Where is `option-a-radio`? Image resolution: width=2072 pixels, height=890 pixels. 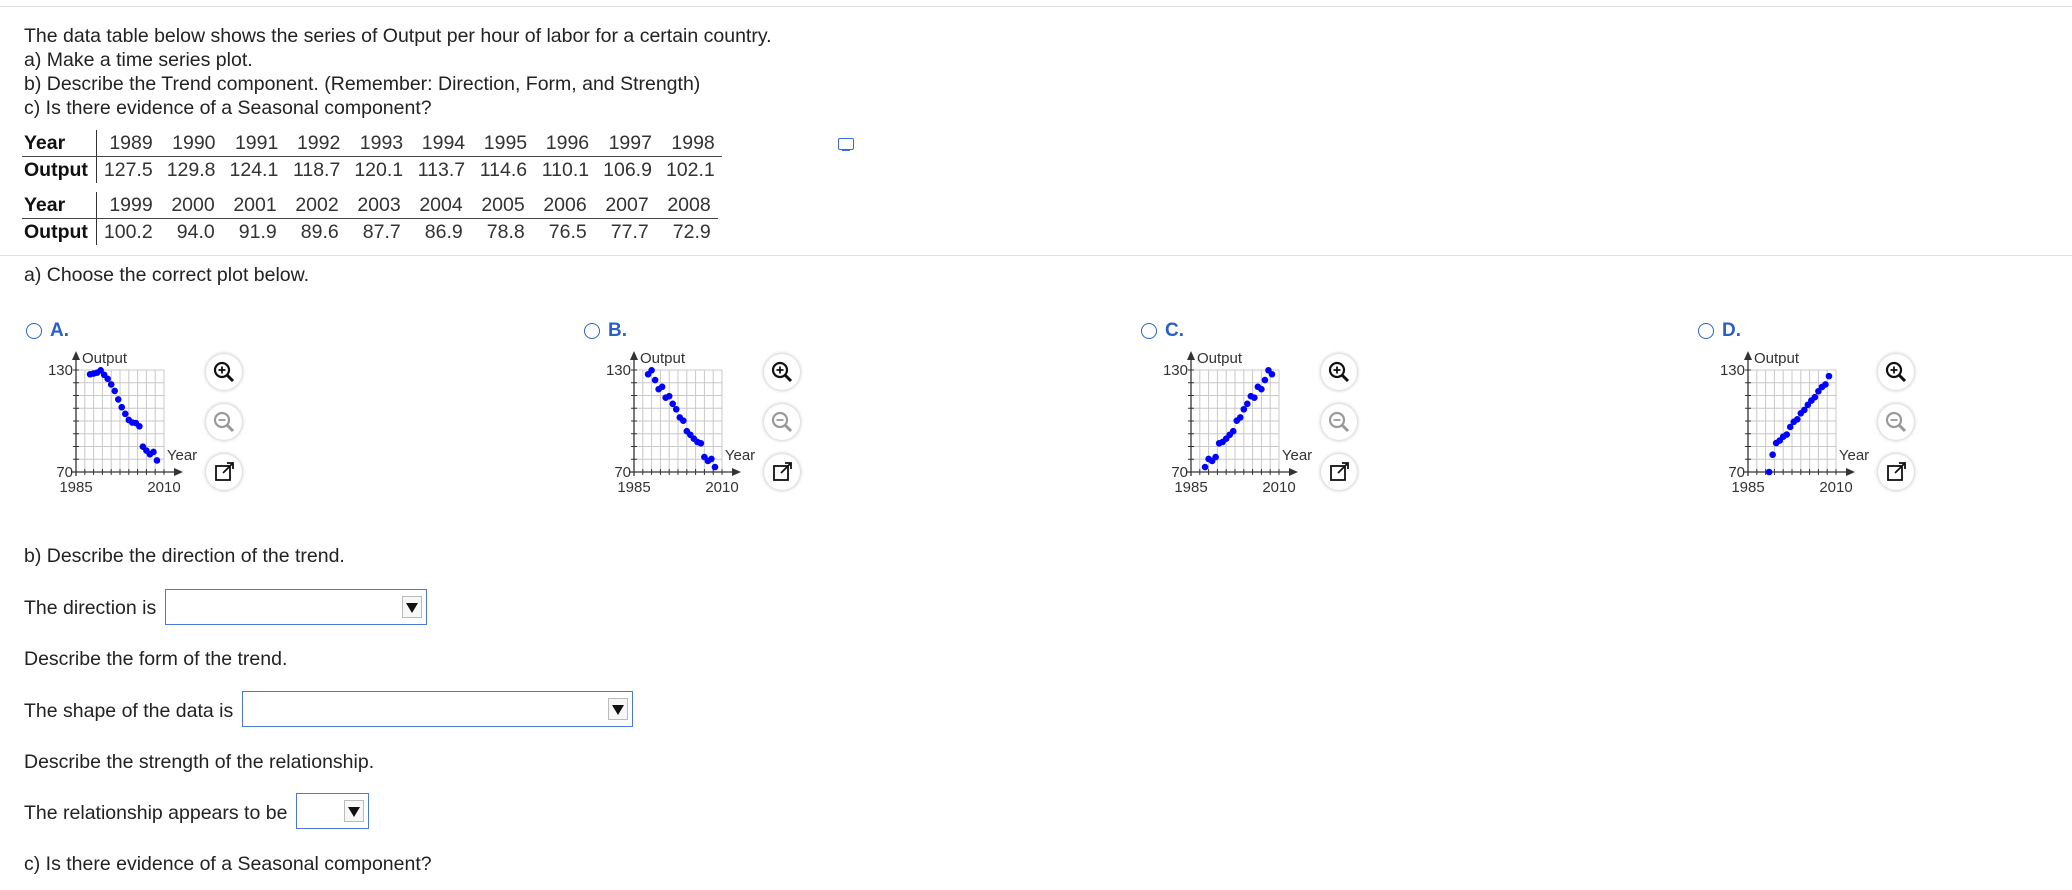 option-a-radio is located at coordinates (34, 331).